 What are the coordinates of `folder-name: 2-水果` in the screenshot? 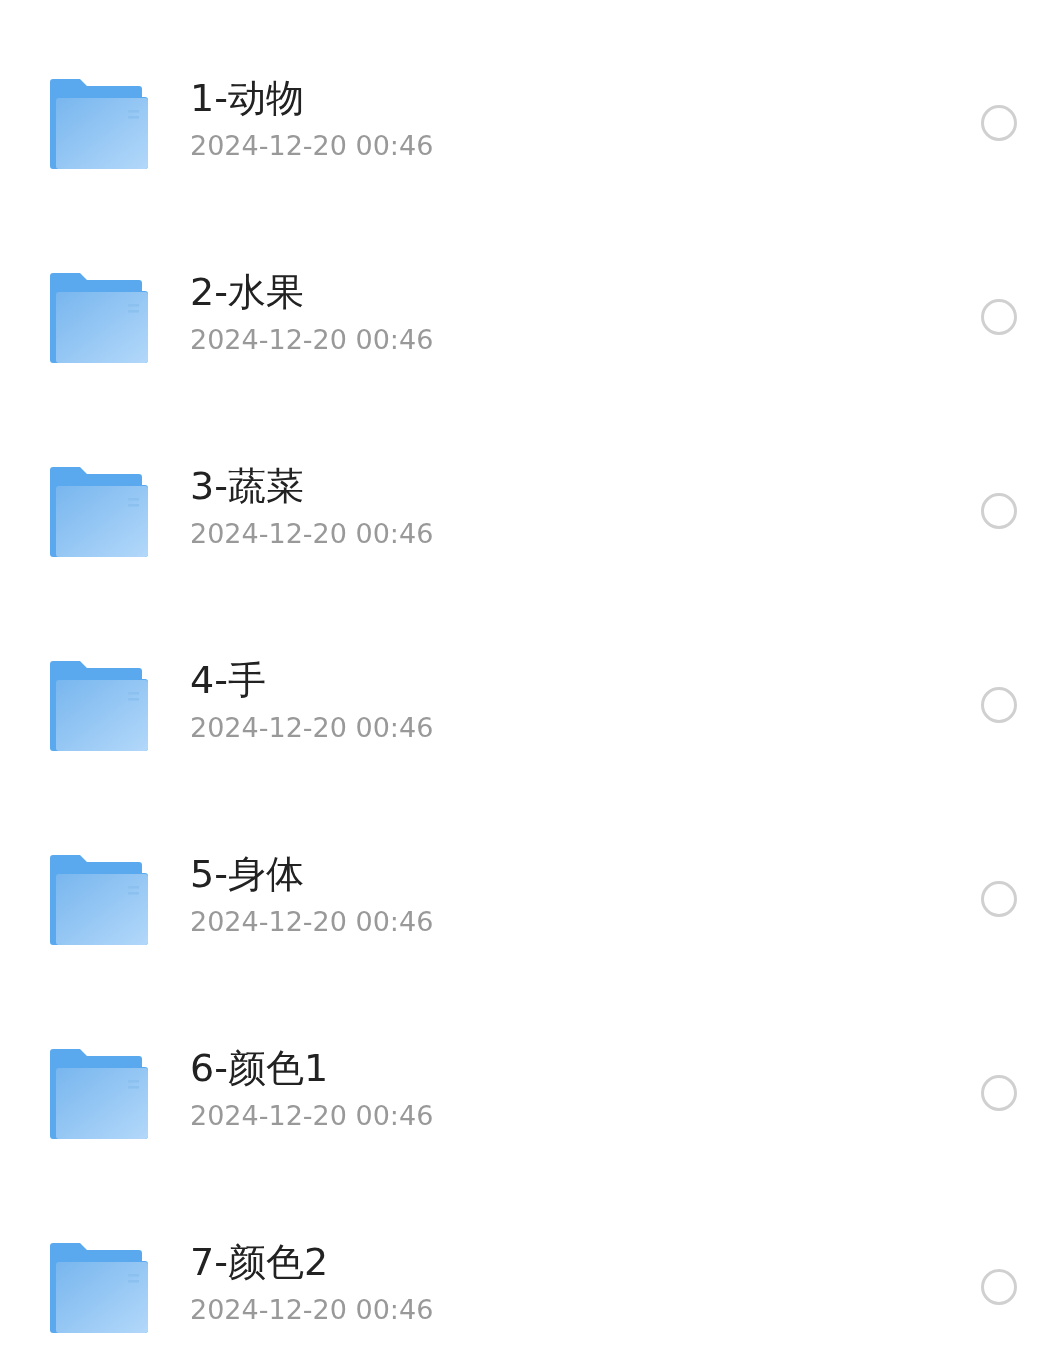 It's located at (247, 292).